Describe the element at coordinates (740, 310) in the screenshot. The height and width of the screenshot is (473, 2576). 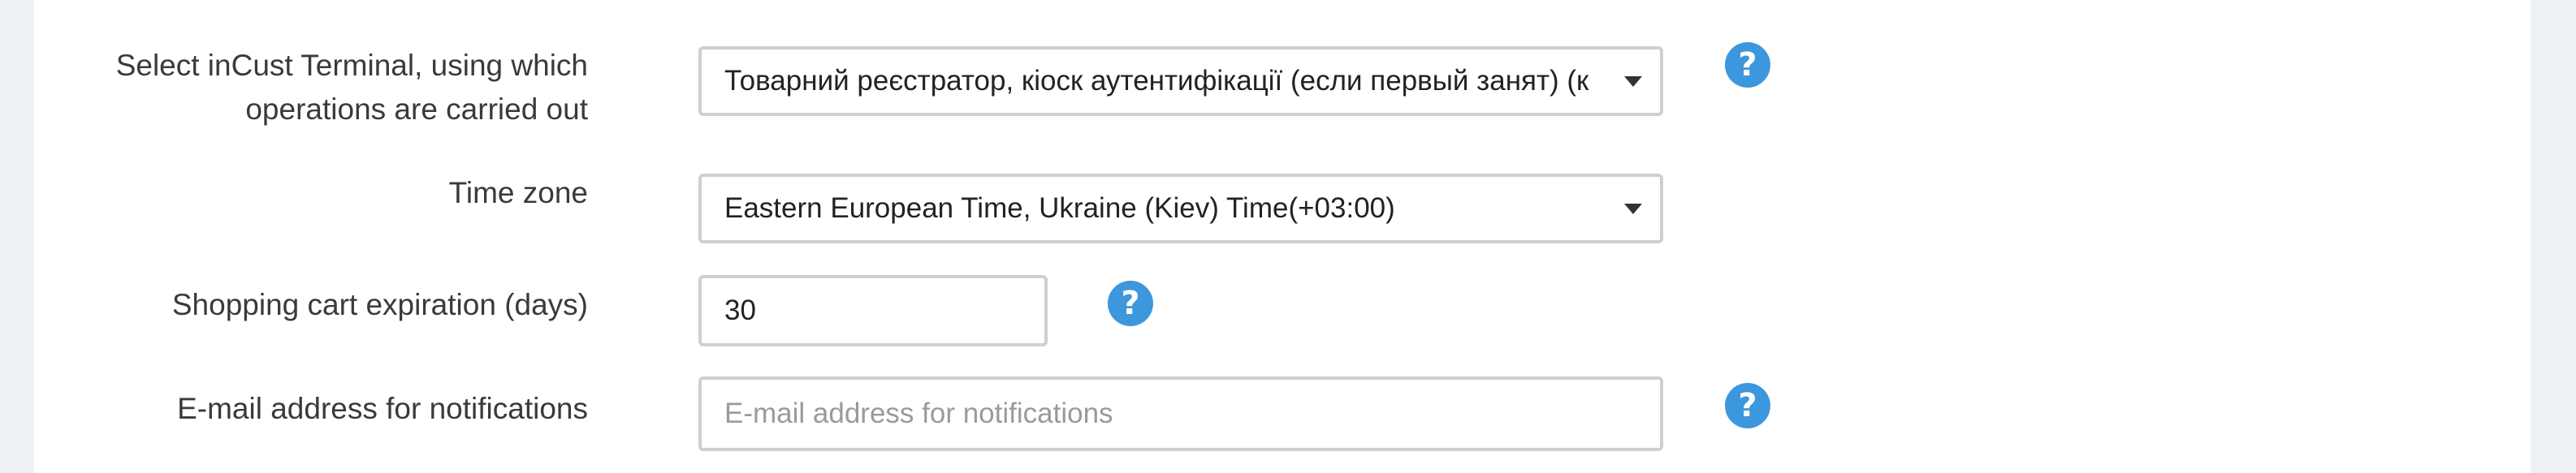
I see `cart-expiration-value: 30` at that location.